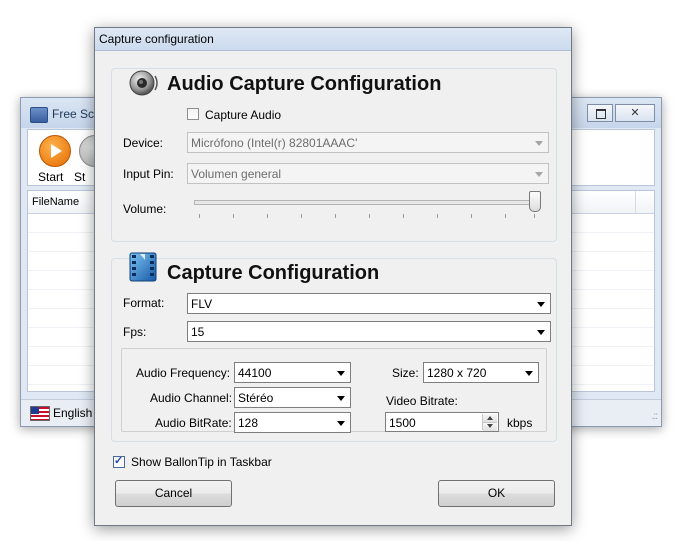 The width and height of the screenshot is (680, 541). Describe the element at coordinates (368, 142) in the screenshot. I see `device-select: Micrófono (Intel(r) 82801AAAC'` at that location.